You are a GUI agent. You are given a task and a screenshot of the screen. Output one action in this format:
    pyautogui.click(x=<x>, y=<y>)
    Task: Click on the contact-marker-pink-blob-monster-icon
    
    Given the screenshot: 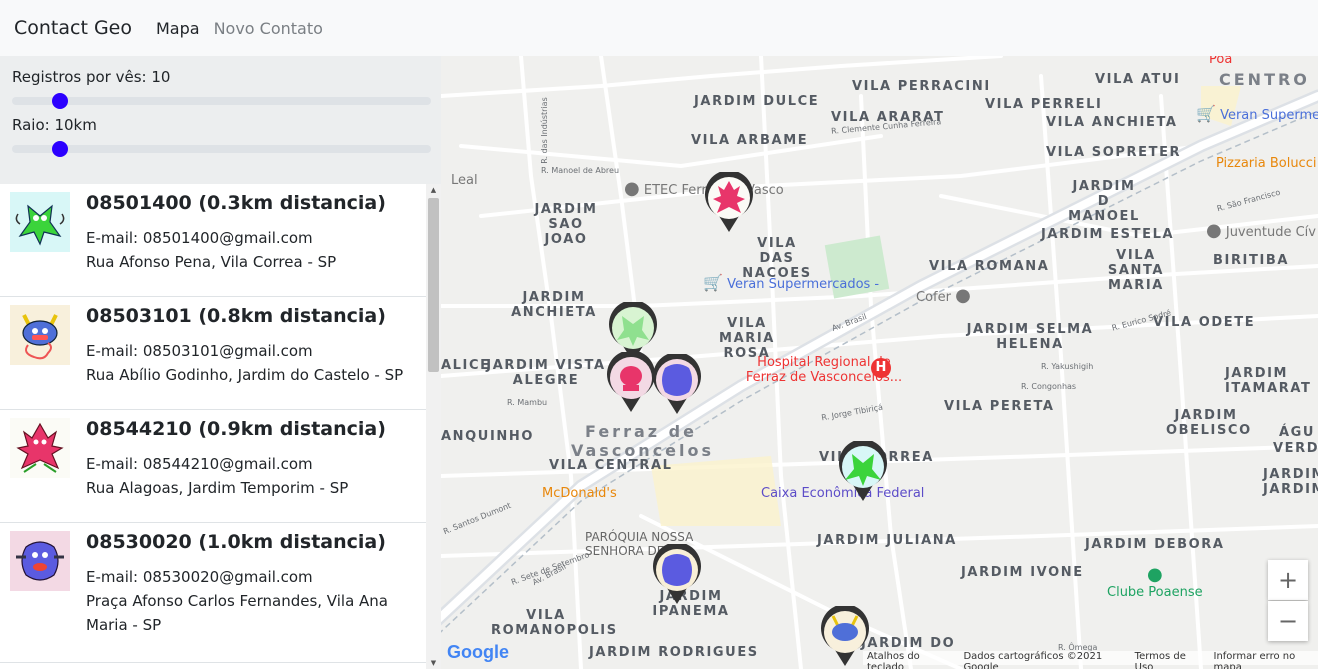 What is the action you would take?
    pyautogui.click(x=631, y=383)
    